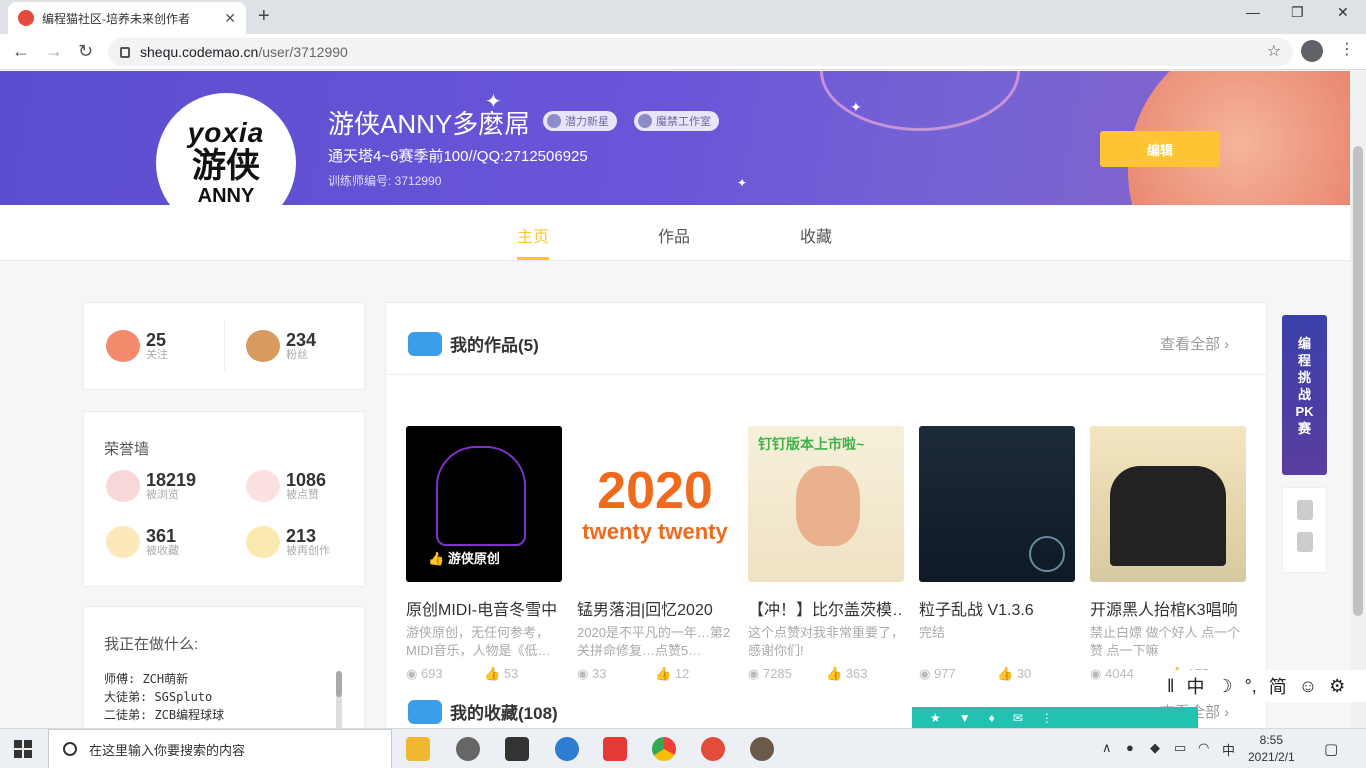 The height and width of the screenshot is (768, 1366). I want to click on moon-icon: ☽, so click(1224, 686).